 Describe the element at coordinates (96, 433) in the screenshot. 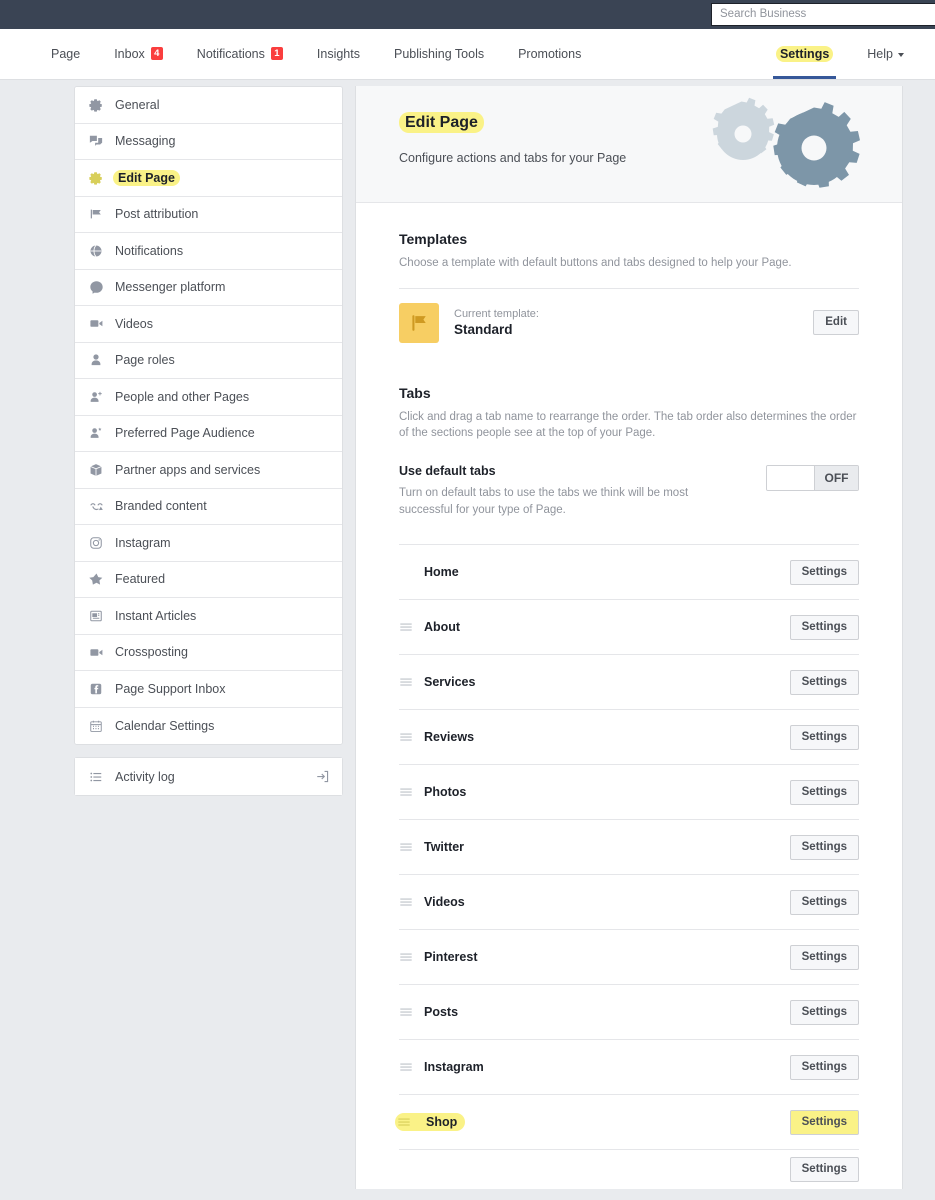

I see `person-star-icon` at that location.